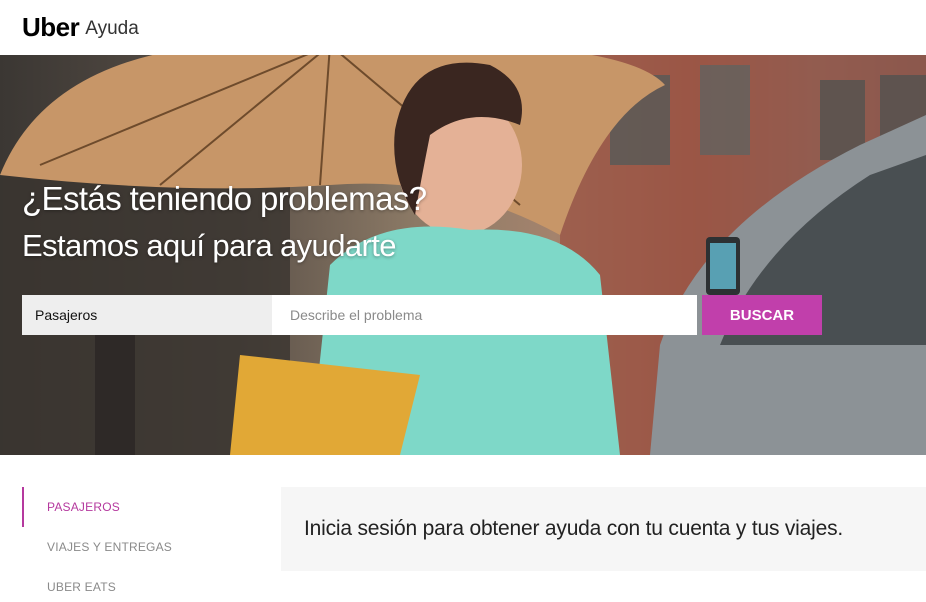 Image resolution: width=926 pixels, height=602 pixels. Describe the element at coordinates (112, 29) in the screenshot. I see `help-section-label: Ayuda` at that location.